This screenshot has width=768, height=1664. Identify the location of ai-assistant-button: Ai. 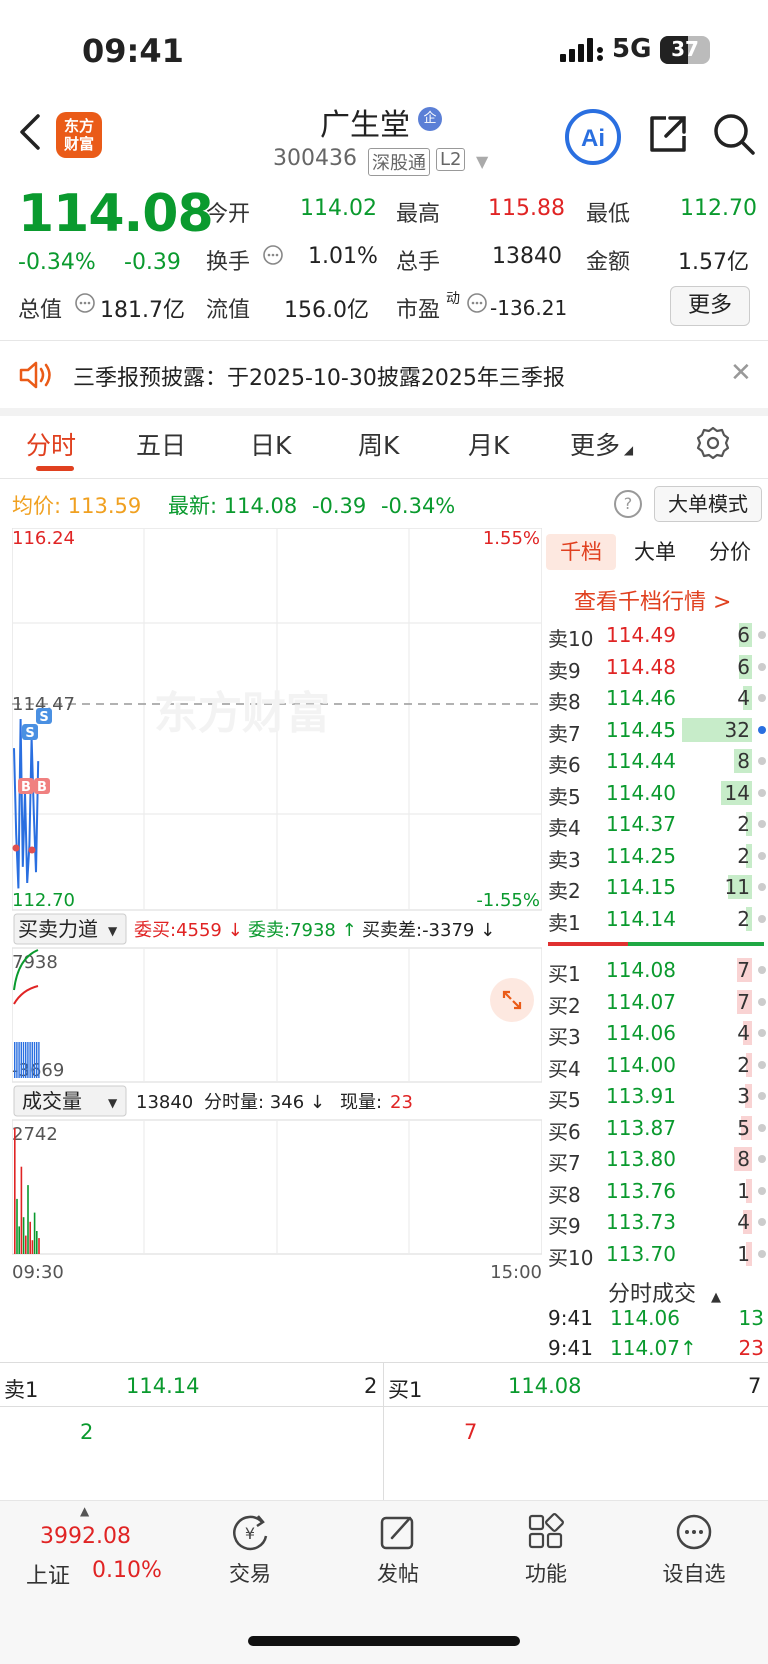
(593, 139).